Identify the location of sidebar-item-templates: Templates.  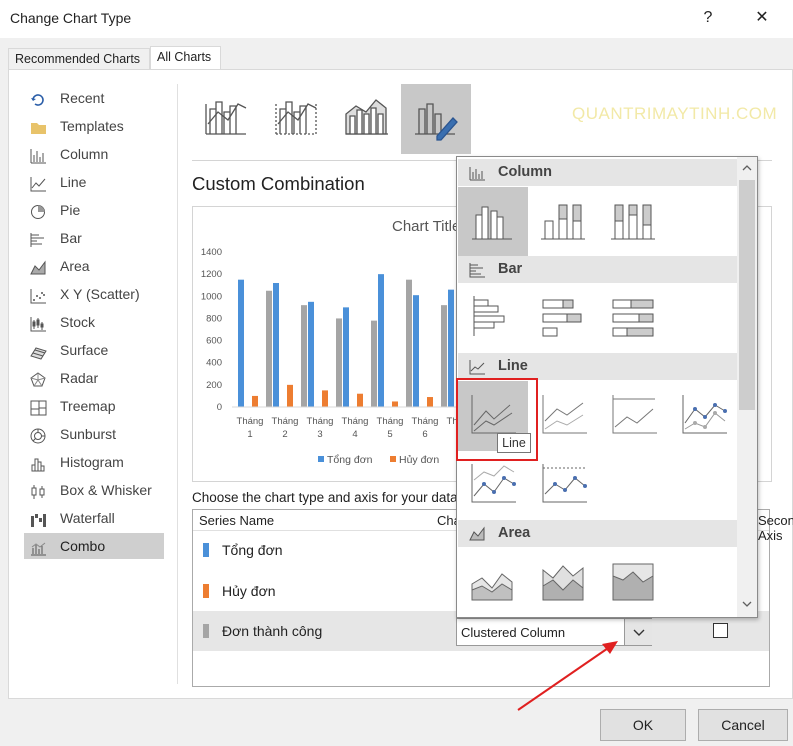
(94, 126).